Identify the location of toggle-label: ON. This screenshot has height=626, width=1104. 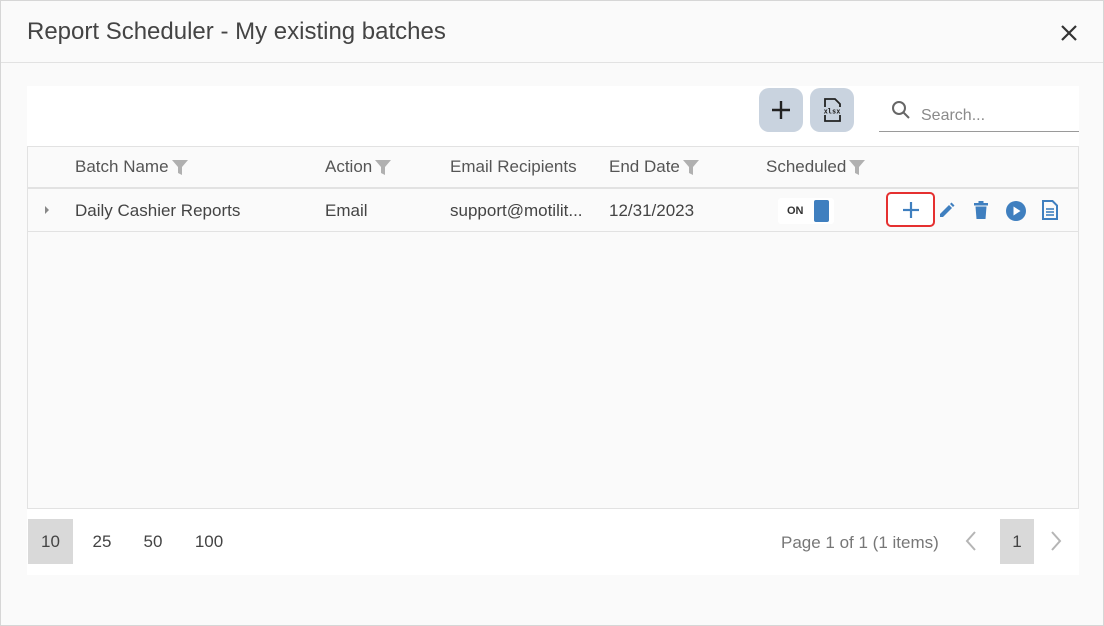
(795, 211).